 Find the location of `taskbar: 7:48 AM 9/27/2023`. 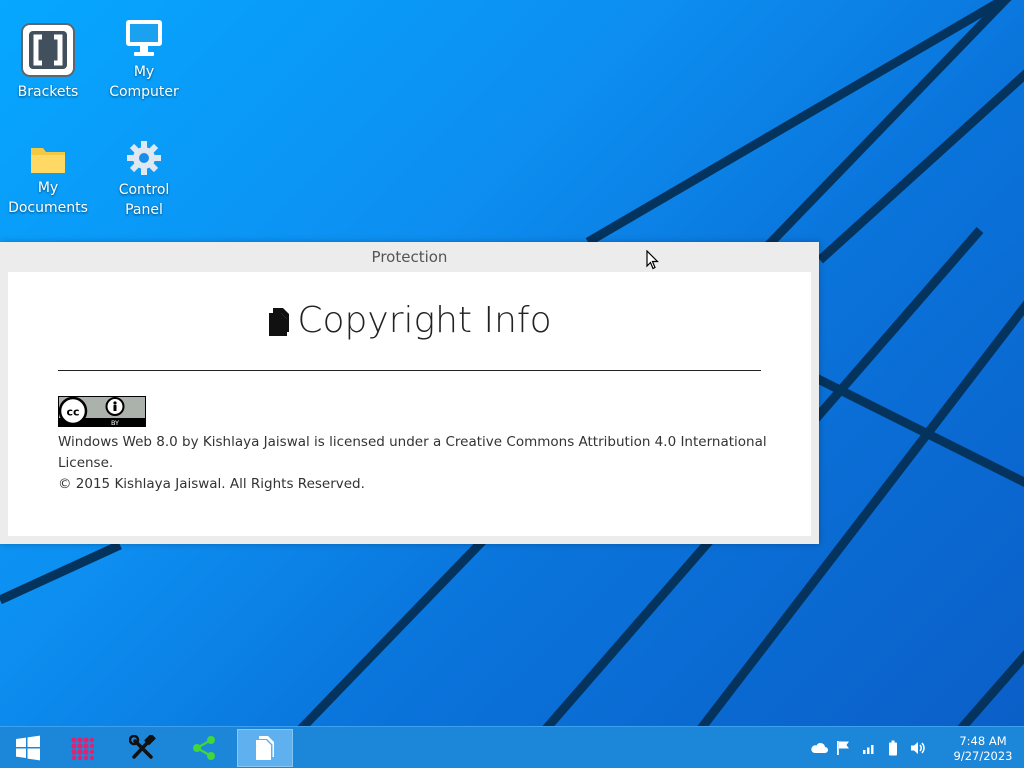

taskbar: 7:48 AM 9/27/2023 is located at coordinates (512, 747).